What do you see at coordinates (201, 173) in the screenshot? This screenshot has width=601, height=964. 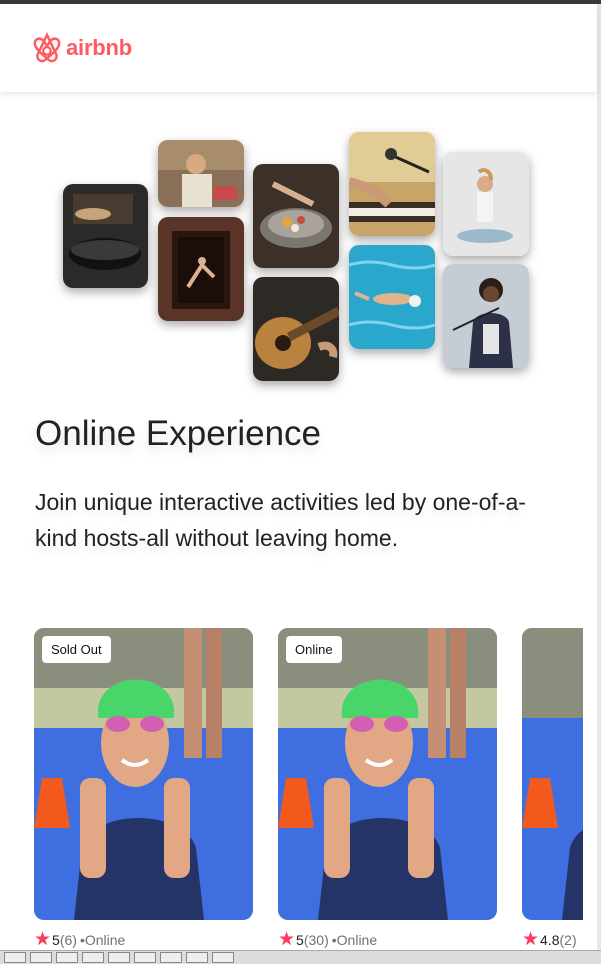 I see `chef-woman-photo` at bounding box center [201, 173].